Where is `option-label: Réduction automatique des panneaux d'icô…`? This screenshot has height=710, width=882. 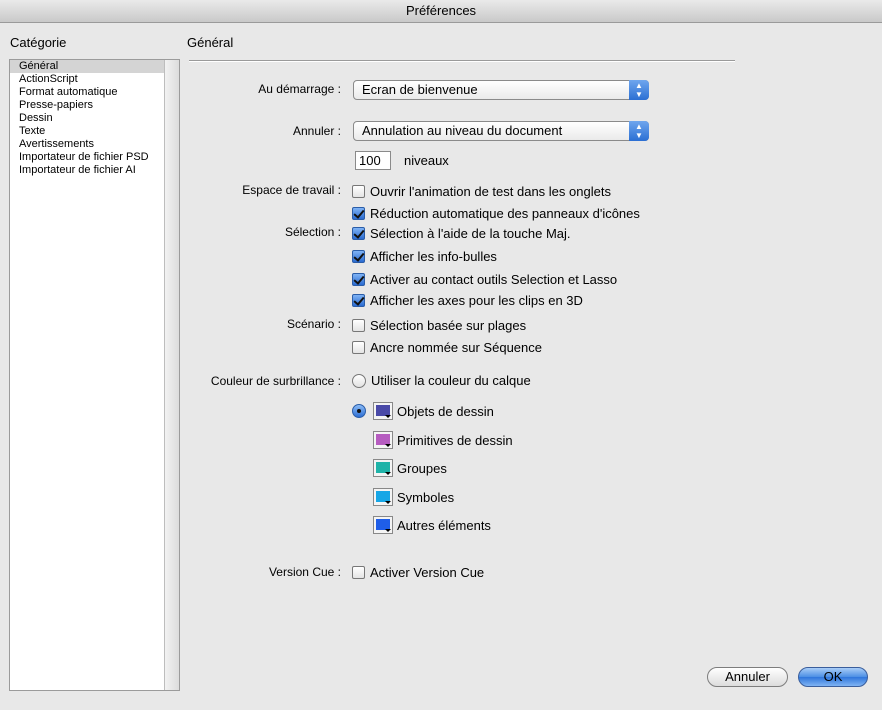 option-label: Réduction automatique des panneaux d'icô… is located at coordinates (505, 213).